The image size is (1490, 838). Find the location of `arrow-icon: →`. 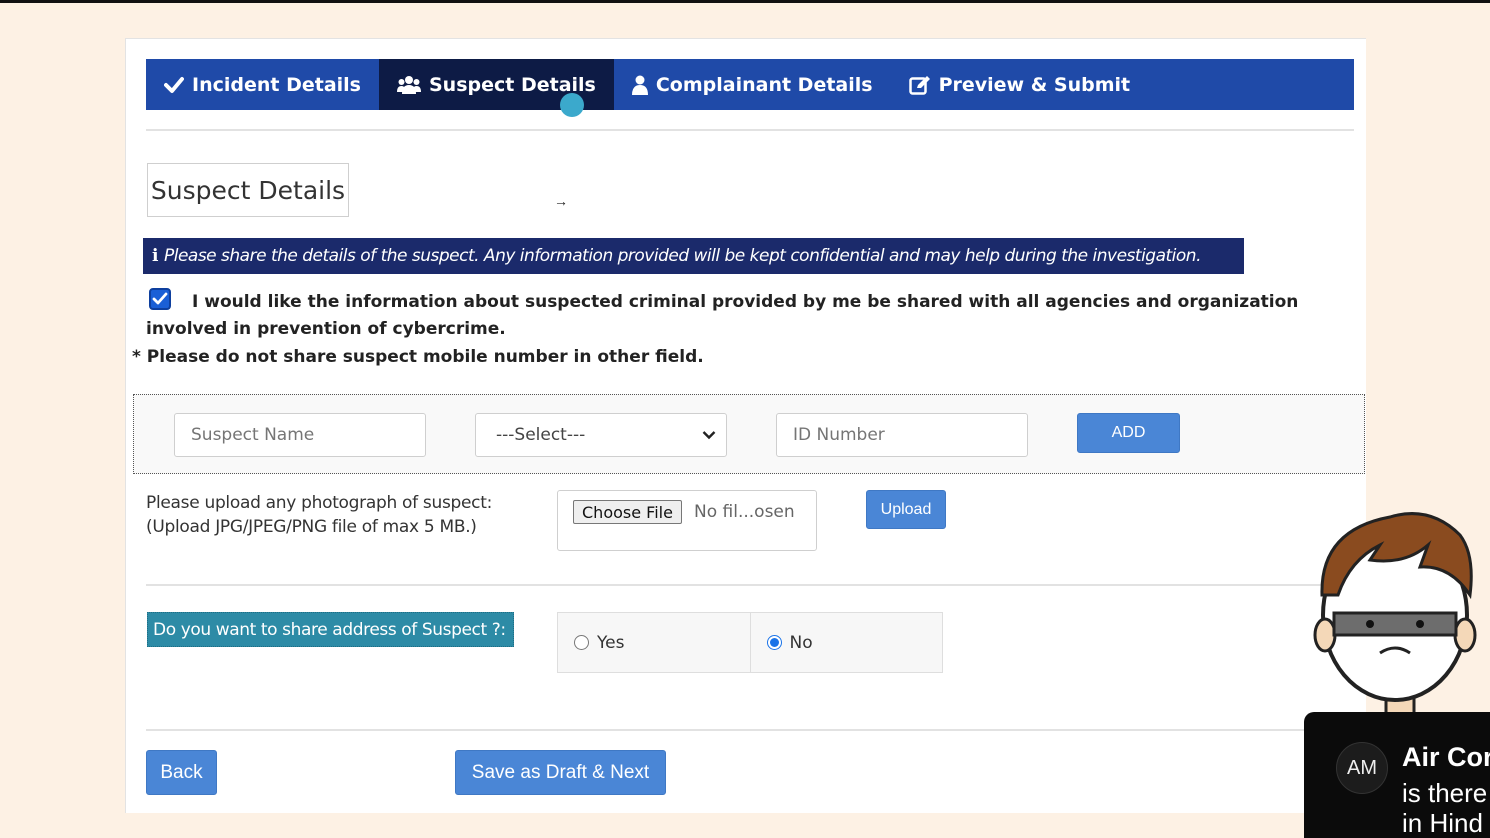

arrow-icon: → is located at coordinates (561, 201).